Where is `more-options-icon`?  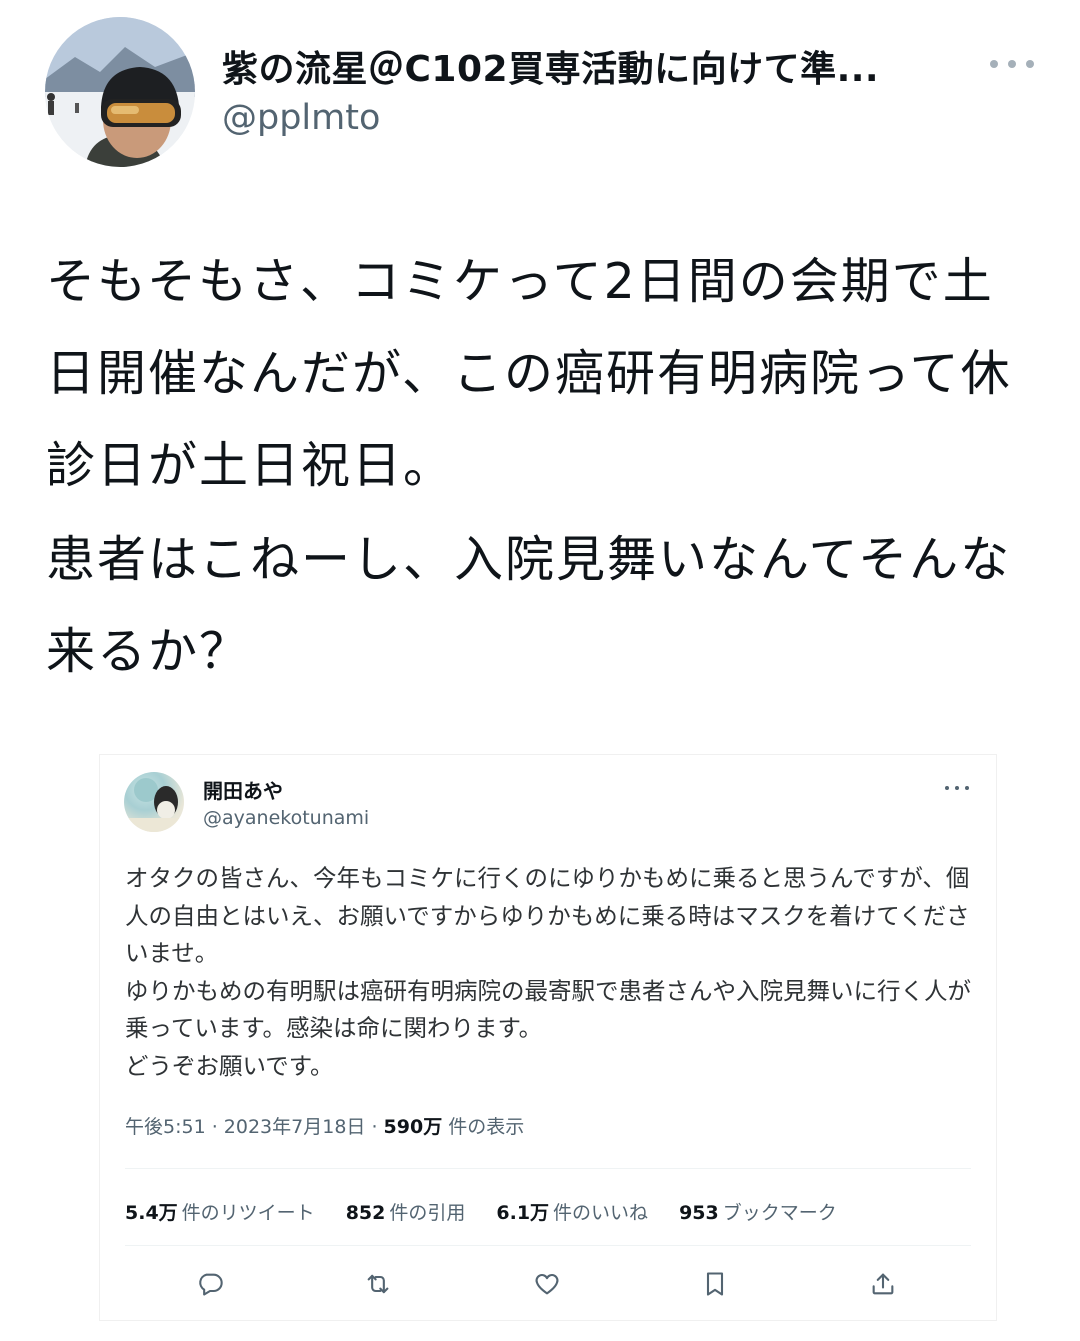
more-options-icon is located at coordinates (1012, 64).